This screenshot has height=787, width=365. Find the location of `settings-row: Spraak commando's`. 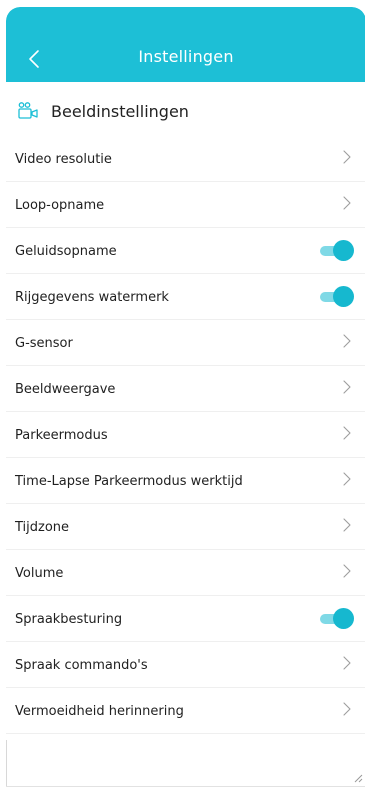

settings-row: Spraak commando's is located at coordinates (185, 665).